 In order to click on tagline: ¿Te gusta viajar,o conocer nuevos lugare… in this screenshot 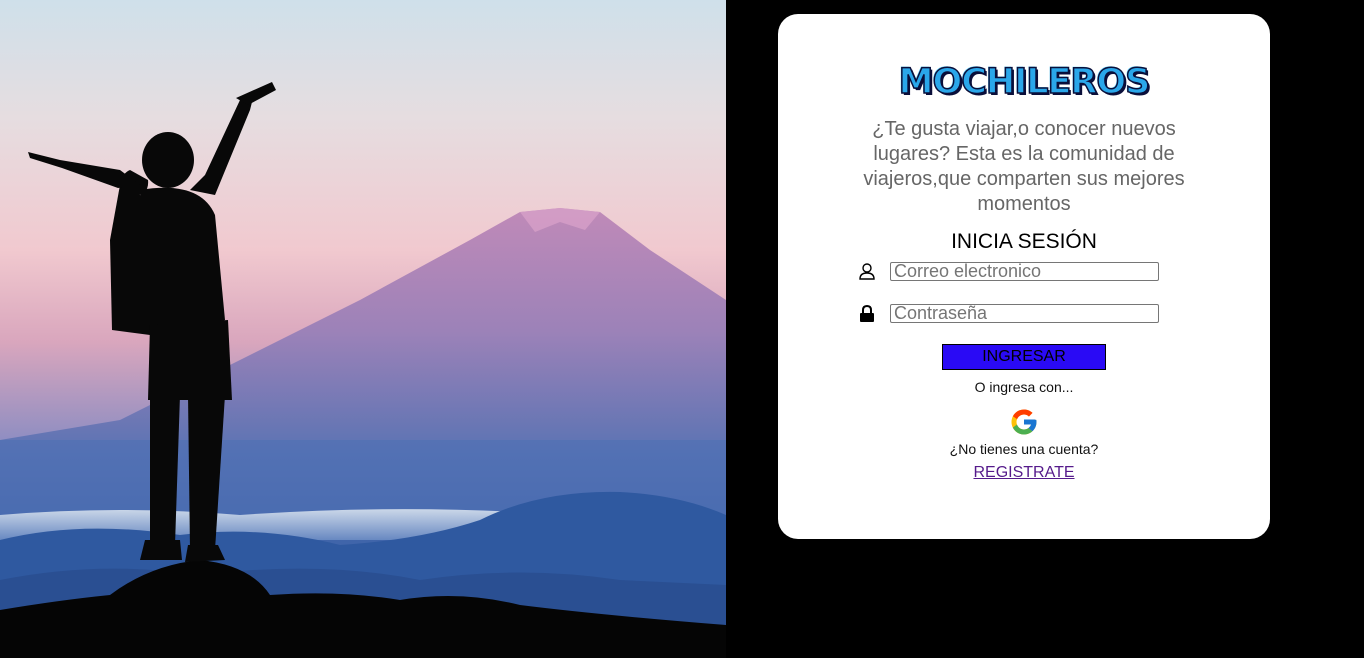, I will do `click(1024, 166)`.